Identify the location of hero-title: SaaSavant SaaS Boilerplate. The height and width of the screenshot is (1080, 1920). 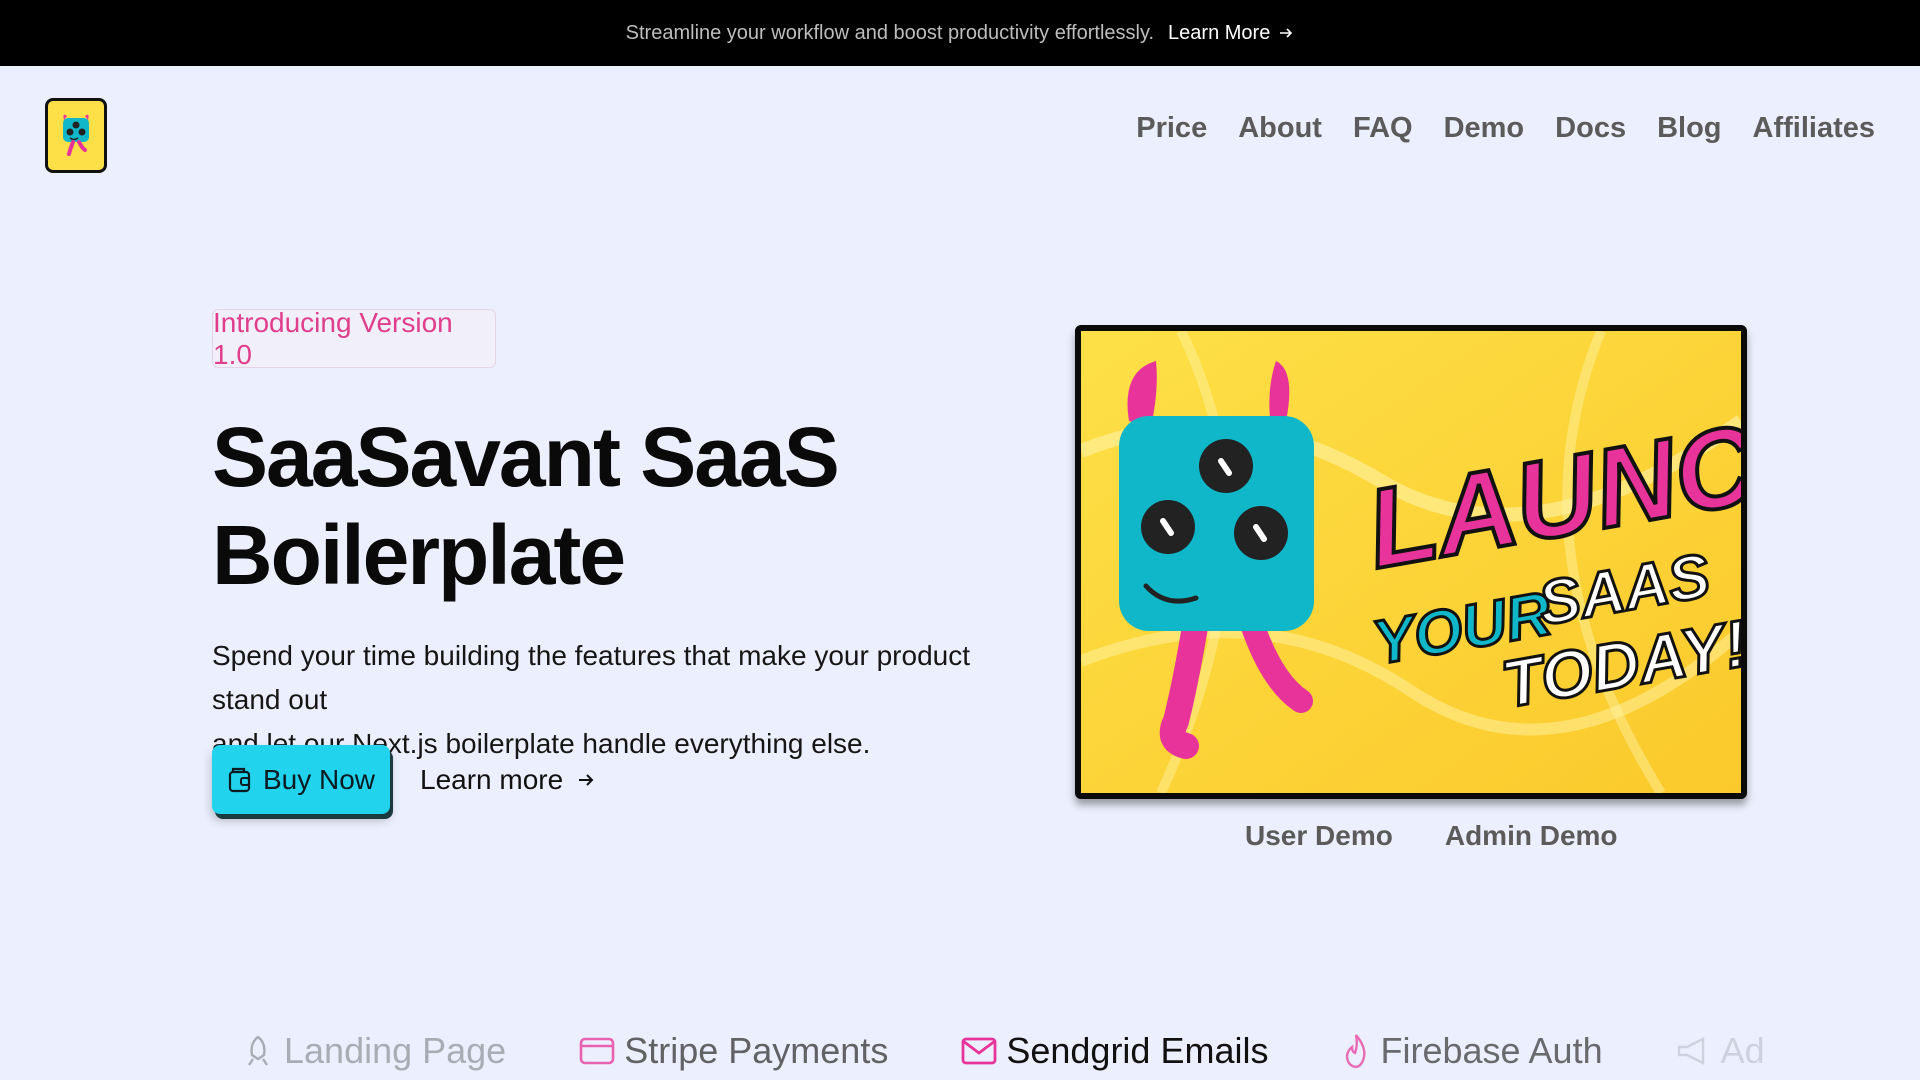
(612, 506).